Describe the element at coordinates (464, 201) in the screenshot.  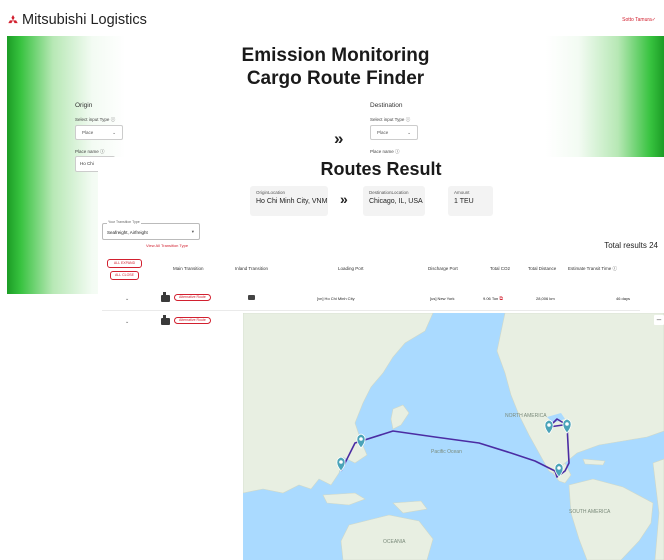
I see `amount-value: 1 TEU` at that location.